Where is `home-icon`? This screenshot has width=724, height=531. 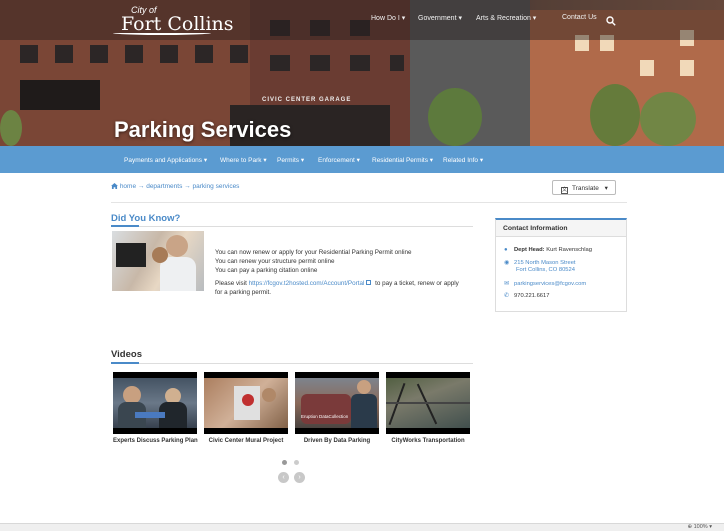
home-icon is located at coordinates (114, 186).